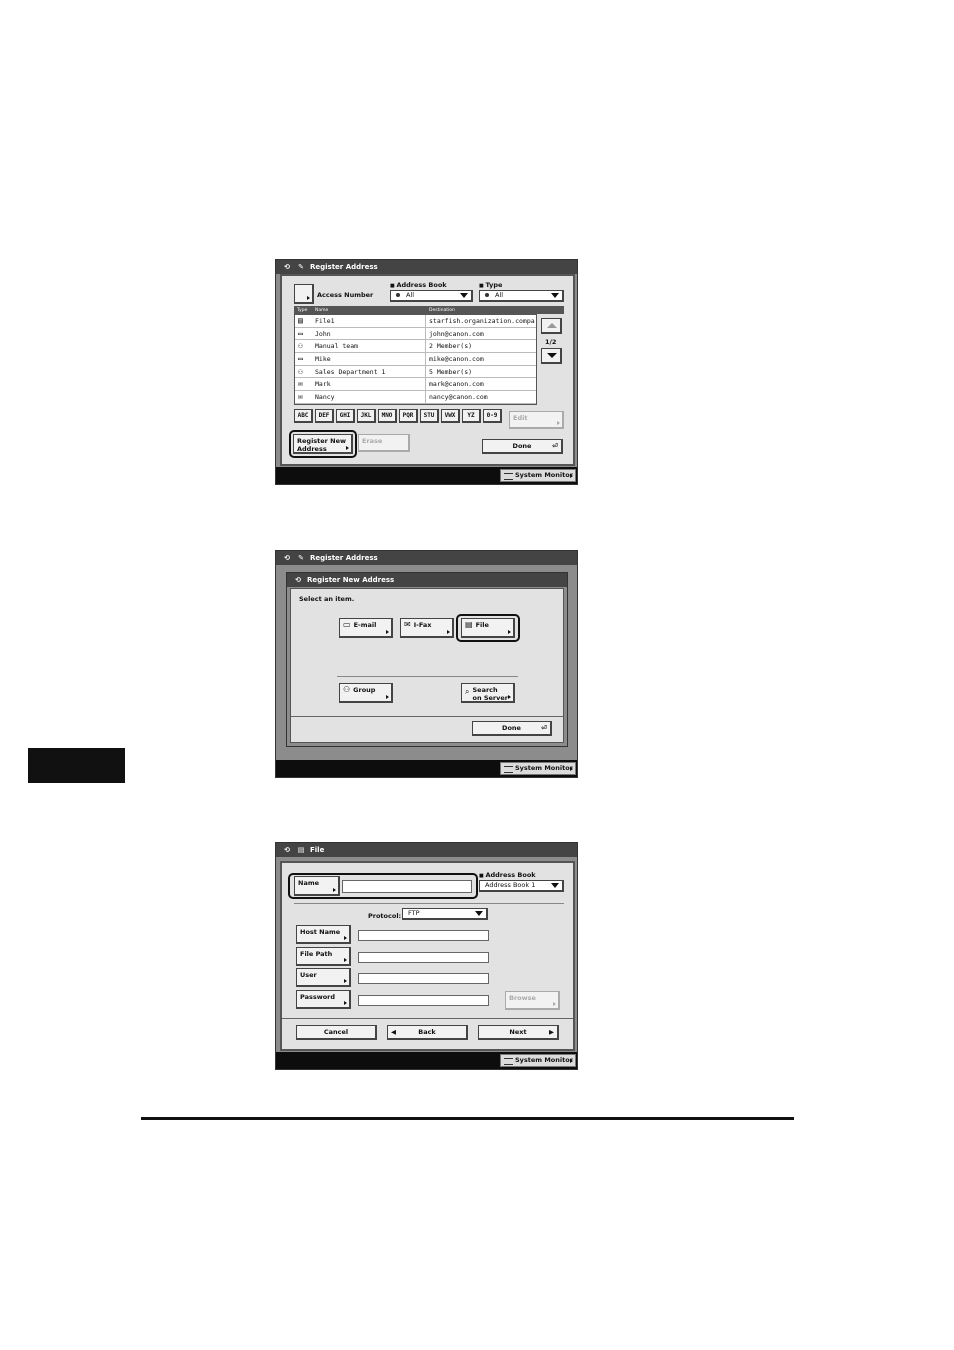 This screenshot has width=954, height=1350. I want to click on host-name-button: Host Name, so click(323, 934).